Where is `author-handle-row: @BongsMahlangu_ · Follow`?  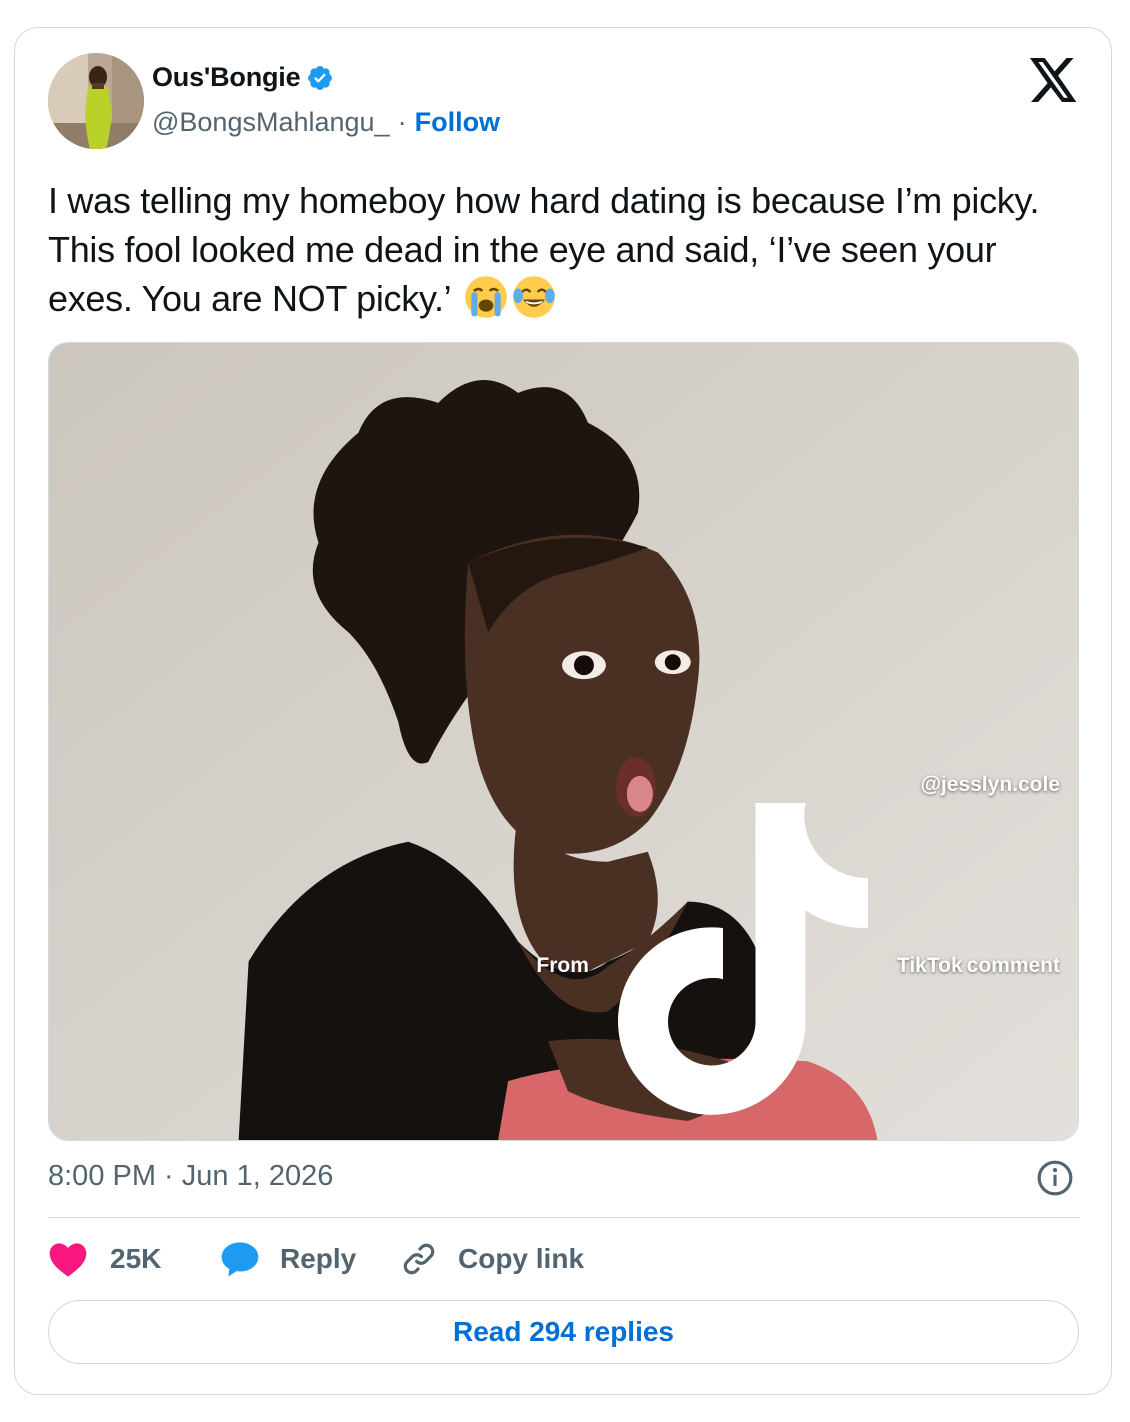
author-handle-row: @BongsMahlangu_ · Follow is located at coordinates (326, 122).